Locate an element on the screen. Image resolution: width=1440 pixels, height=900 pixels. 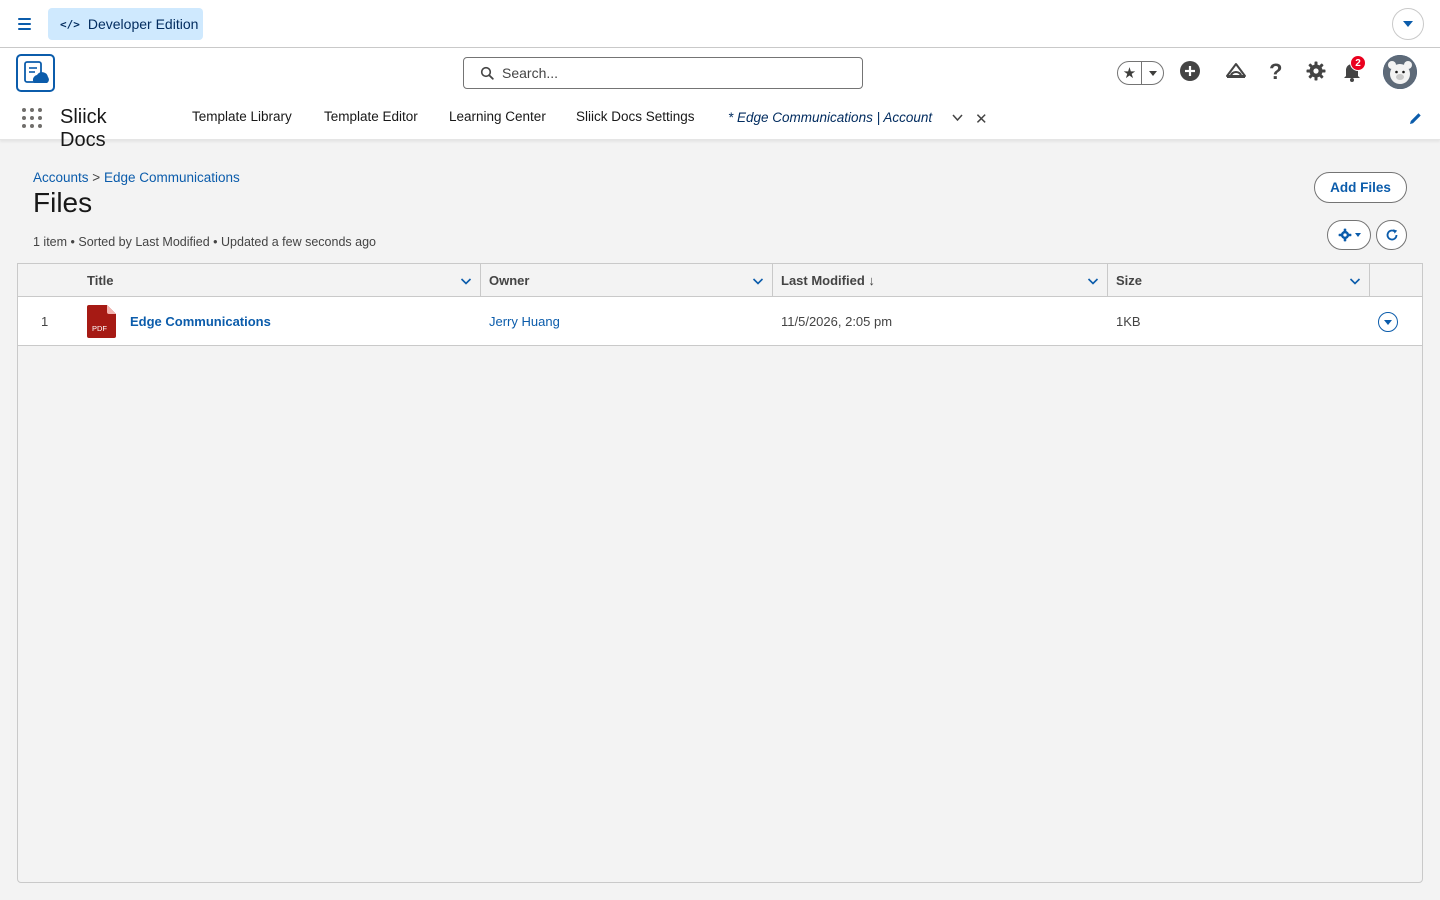
breadcrumb: Accounts > Edge Communications is located at coordinates (136, 177).